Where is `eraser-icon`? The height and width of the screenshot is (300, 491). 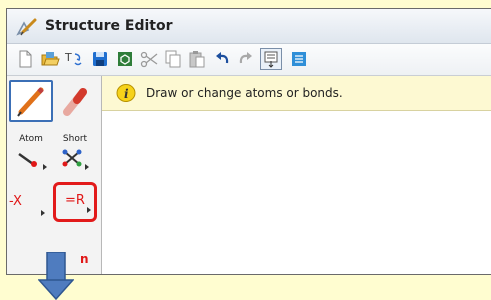
eraser-icon is located at coordinates (75, 102).